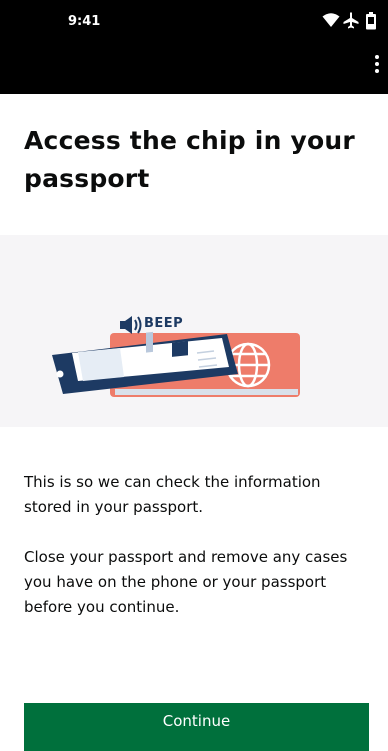 This screenshot has width=388, height=751. What do you see at coordinates (194, 47) in the screenshot?
I see `status-bar: 9:41` at bounding box center [194, 47].